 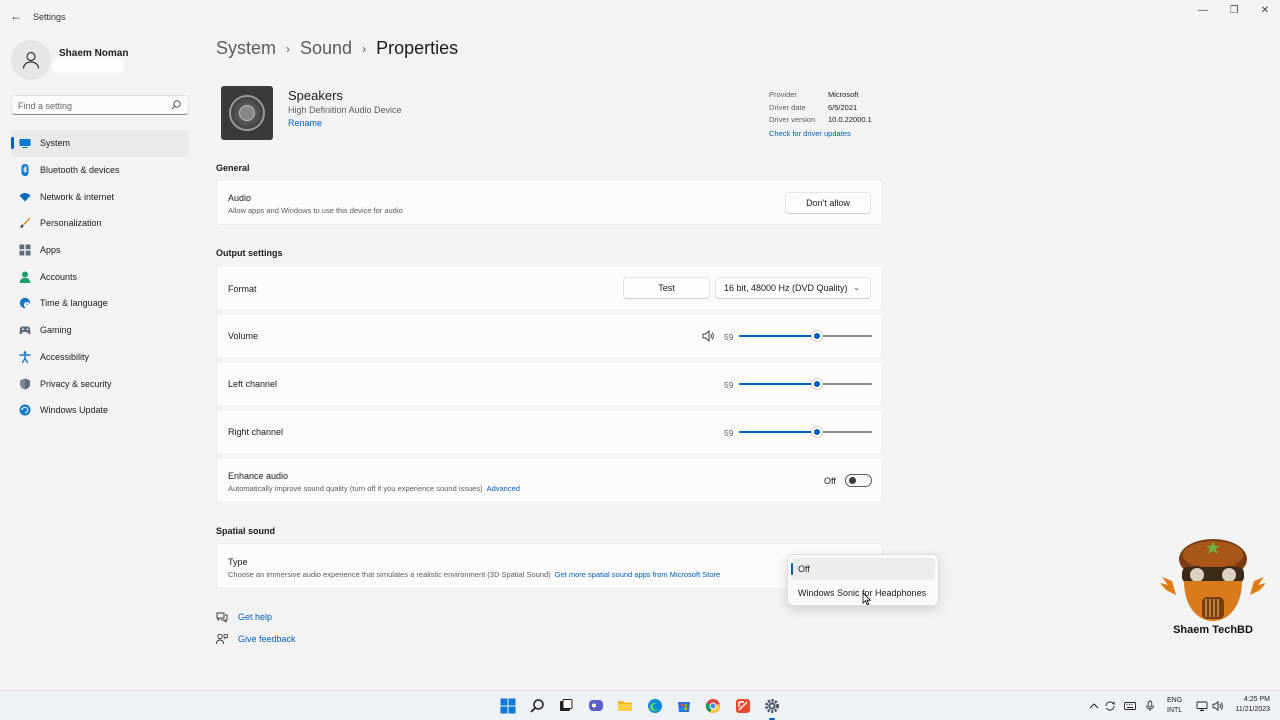 I want to click on start-icon, so click(x=508, y=706).